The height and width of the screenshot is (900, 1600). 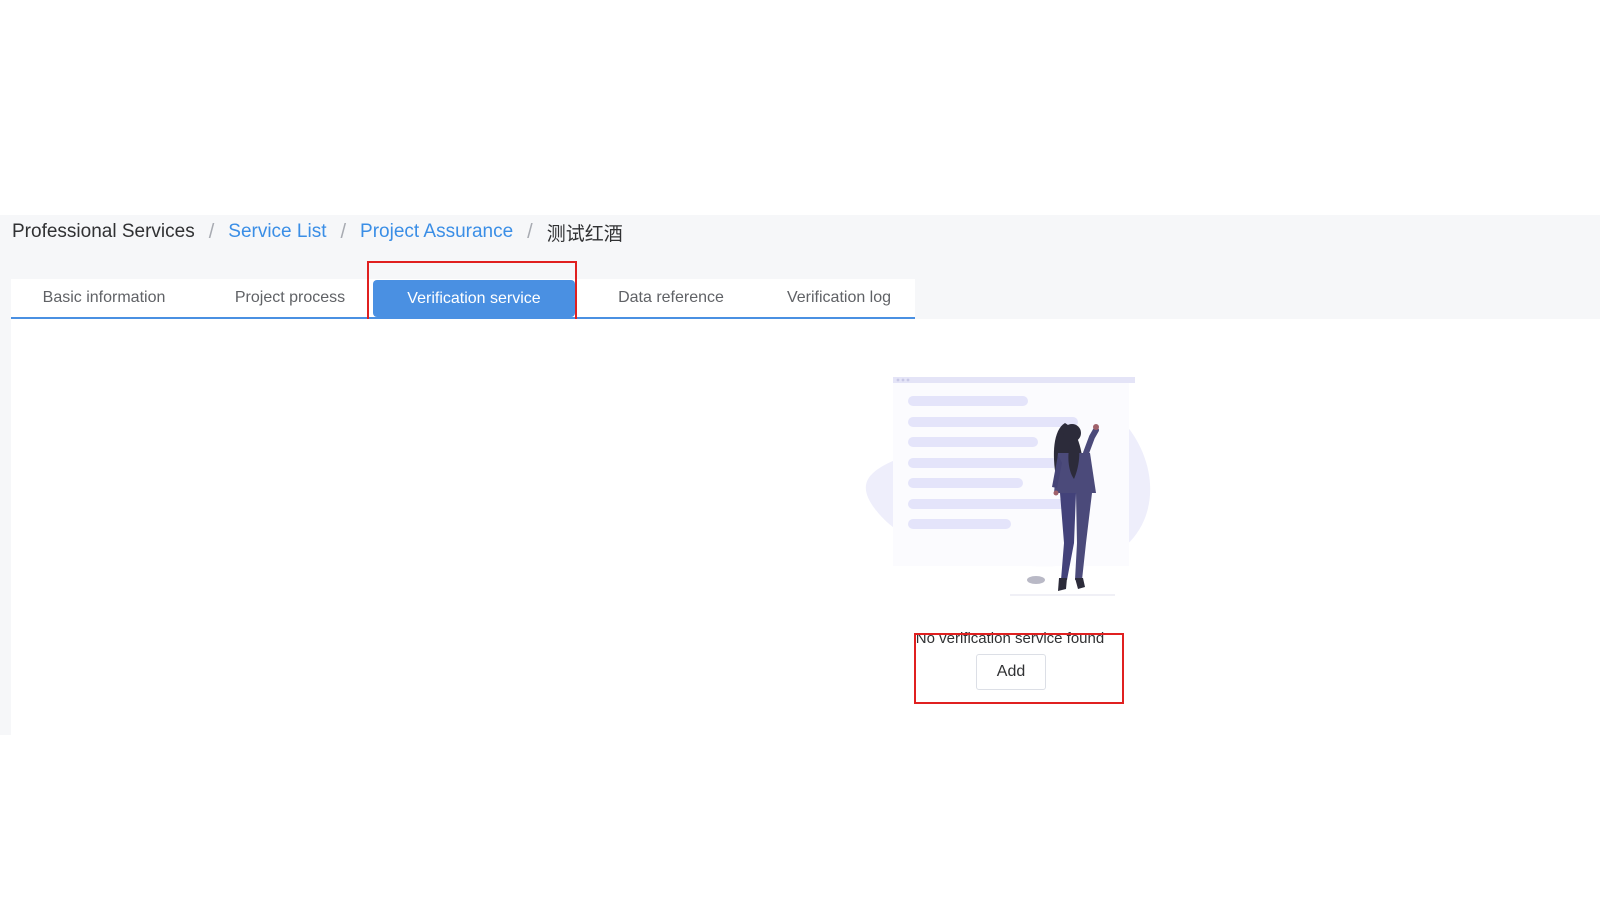 What do you see at coordinates (839, 298) in the screenshot?
I see `tab-verification-log: Verification log` at bounding box center [839, 298].